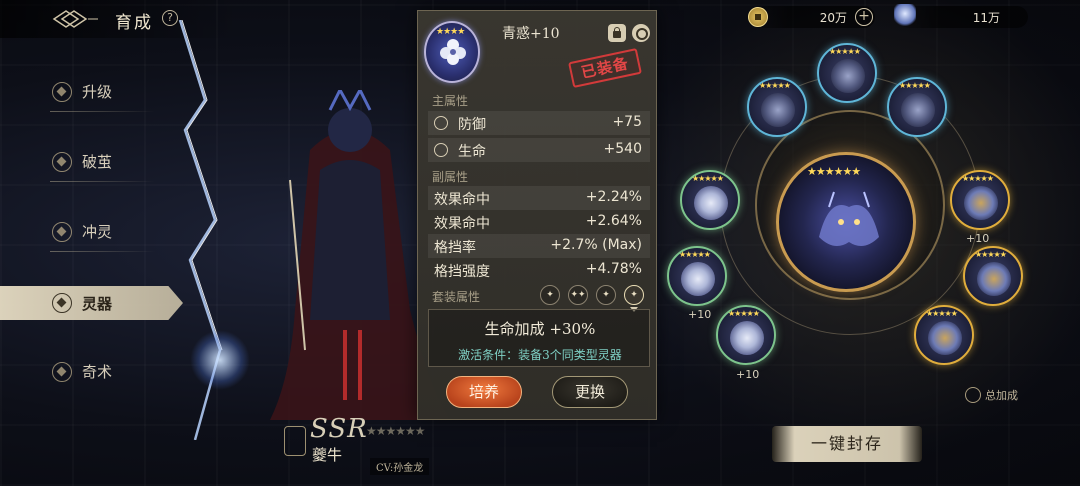  Describe the element at coordinates (634, 295) in the screenshot. I see `set-star-4-icon: ✦` at that location.